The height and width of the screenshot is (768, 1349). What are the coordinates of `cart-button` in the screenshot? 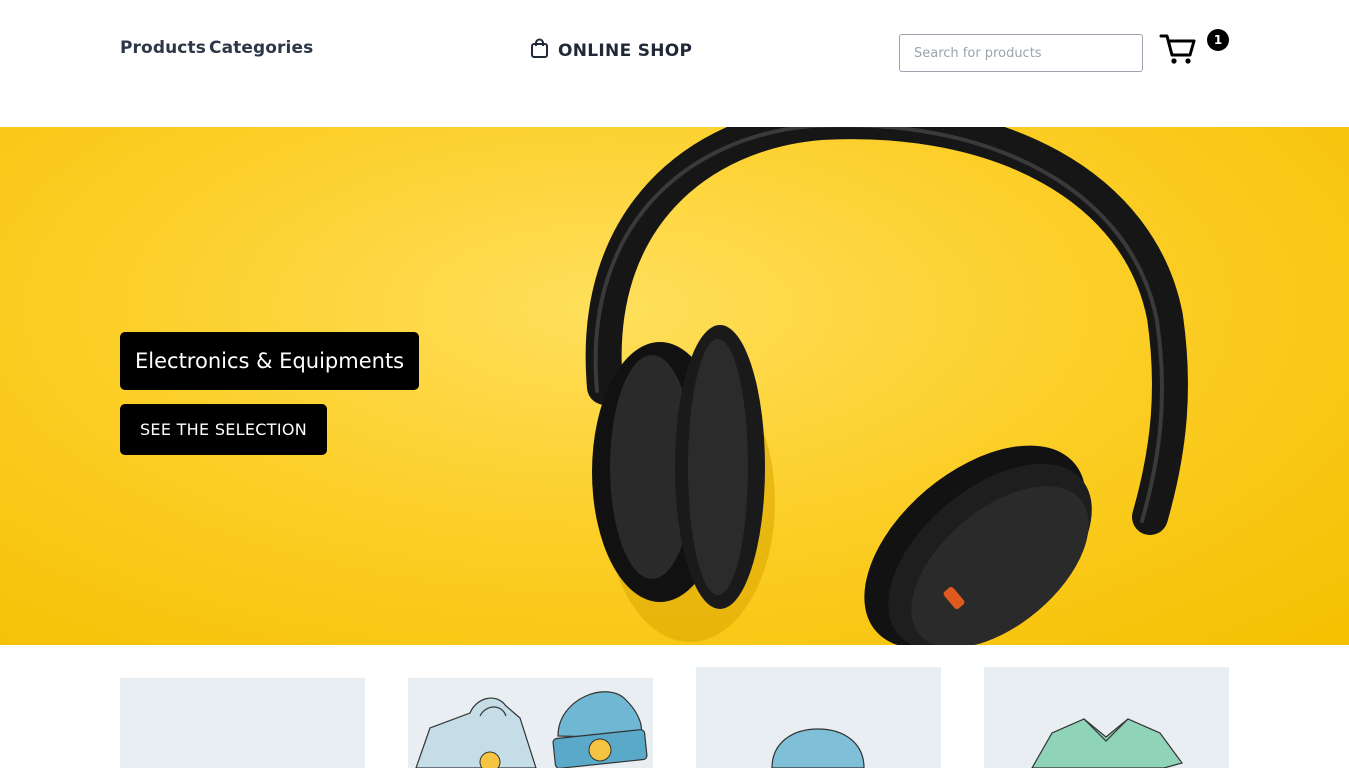 It's located at (1178, 49).